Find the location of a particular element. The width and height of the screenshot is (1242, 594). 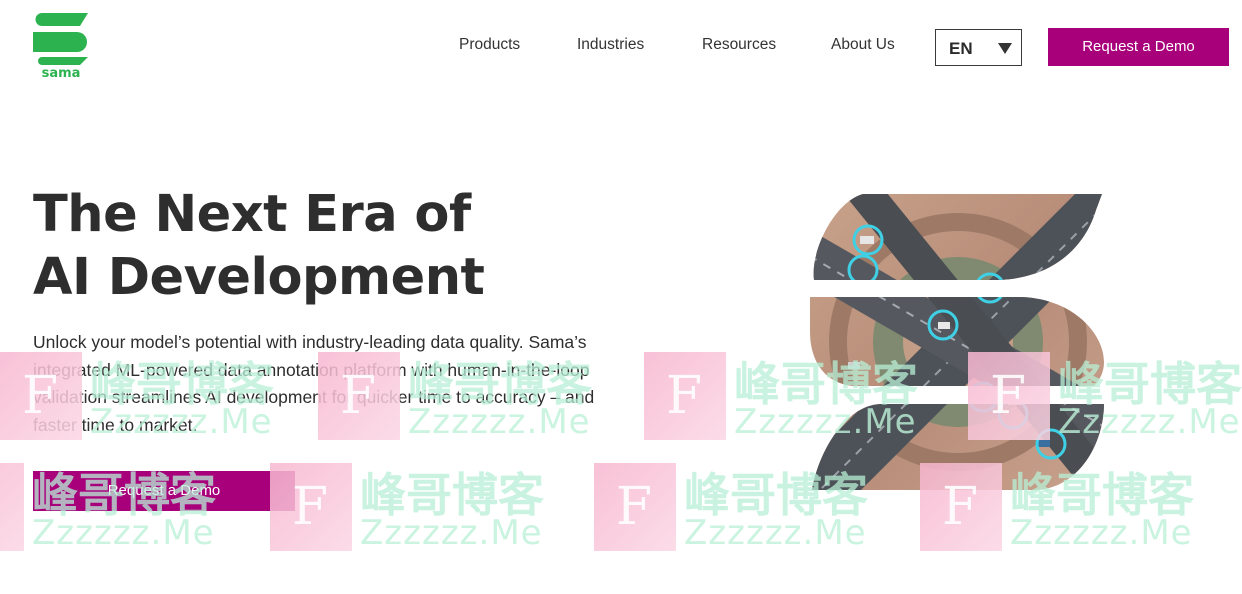

request-demo-button-hero: Request a Demo is located at coordinates (164, 491).